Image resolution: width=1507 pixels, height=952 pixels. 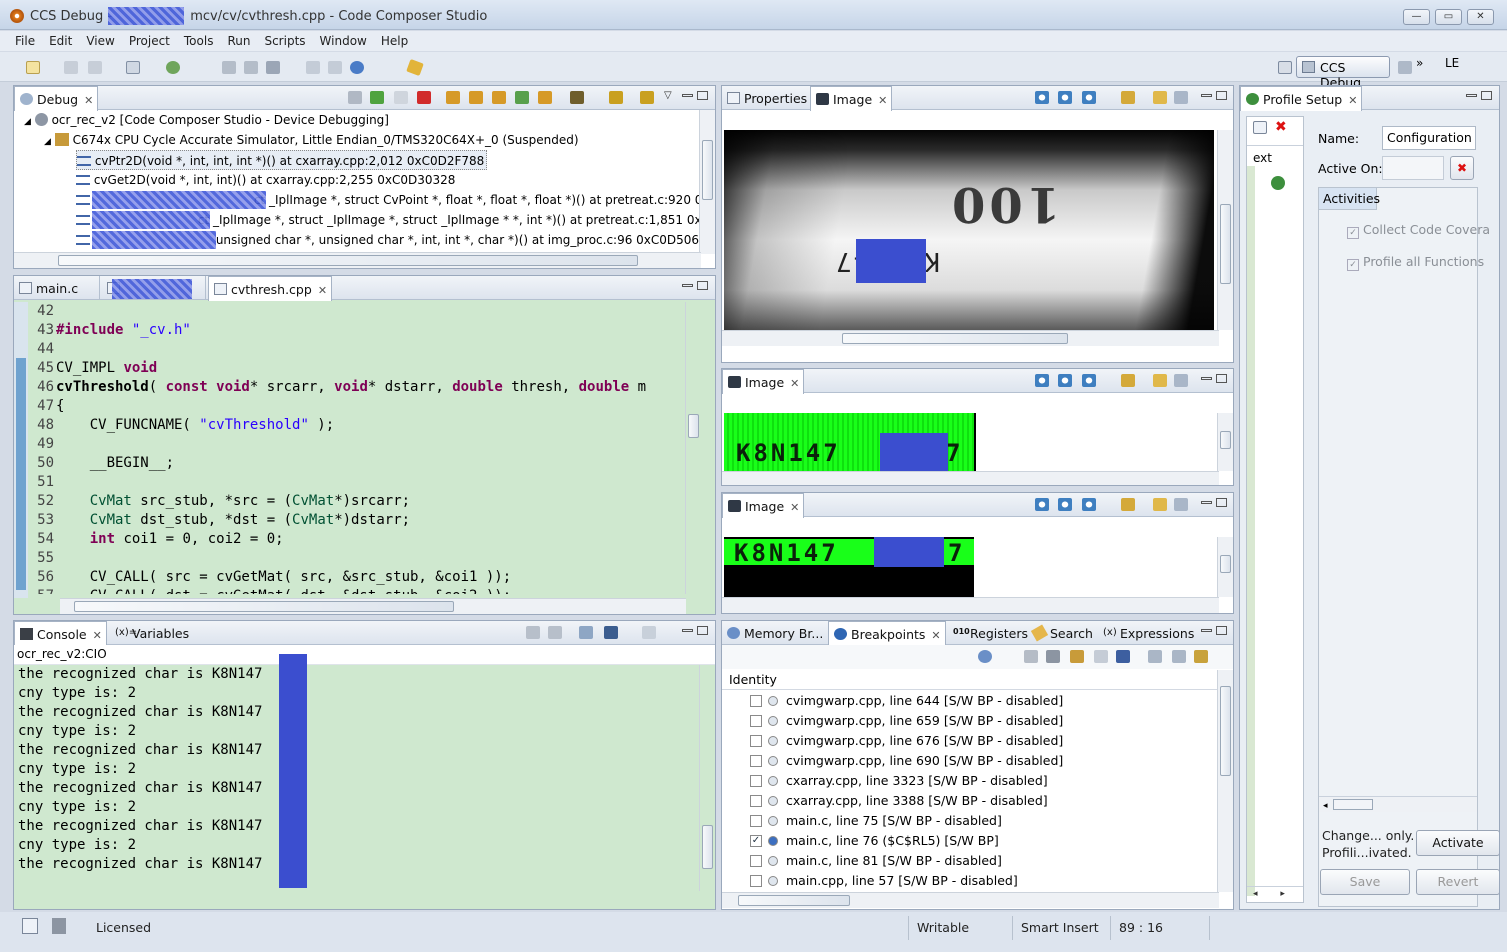 I want to click on clear-console-icon, so click(x=533, y=632).